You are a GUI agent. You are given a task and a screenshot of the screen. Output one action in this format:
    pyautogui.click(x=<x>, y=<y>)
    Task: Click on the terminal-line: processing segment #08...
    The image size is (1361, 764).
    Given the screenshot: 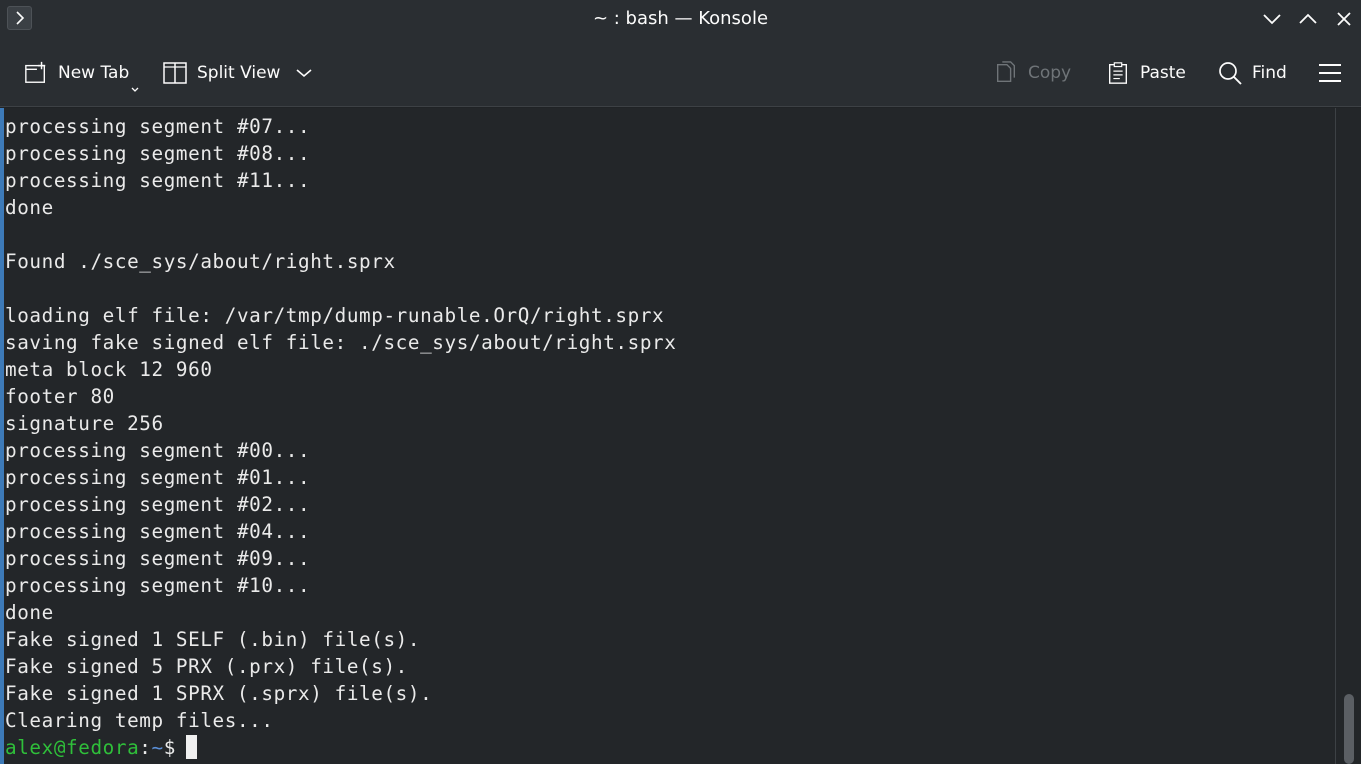 What is the action you would take?
    pyautogui.click(x=158, y=153)
    